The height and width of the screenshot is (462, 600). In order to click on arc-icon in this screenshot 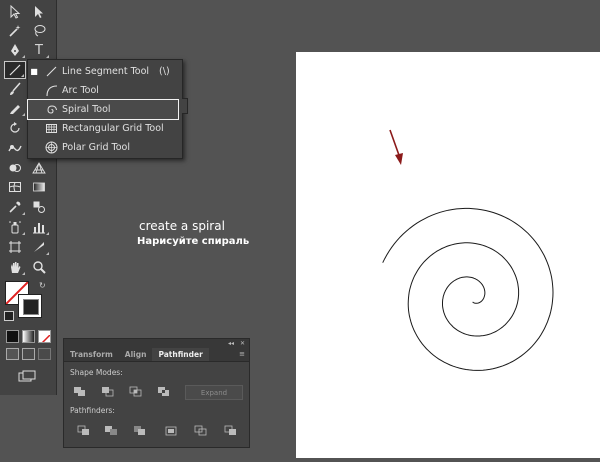, I will do `click(51, 91)`.